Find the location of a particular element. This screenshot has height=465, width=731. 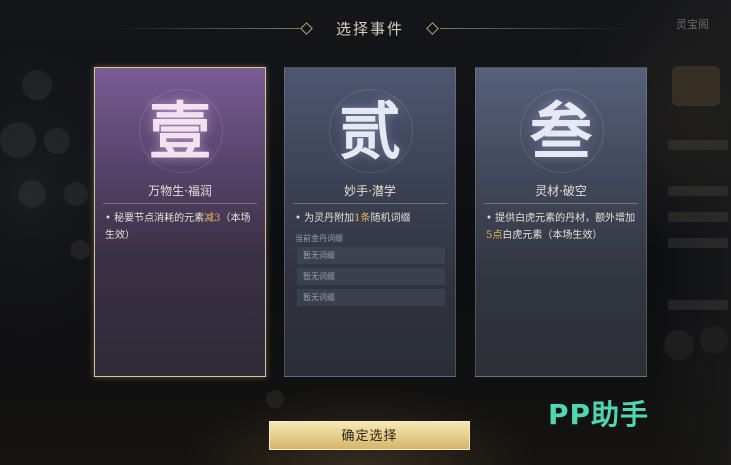

title-divider-left is located at coordinates (205, 28).